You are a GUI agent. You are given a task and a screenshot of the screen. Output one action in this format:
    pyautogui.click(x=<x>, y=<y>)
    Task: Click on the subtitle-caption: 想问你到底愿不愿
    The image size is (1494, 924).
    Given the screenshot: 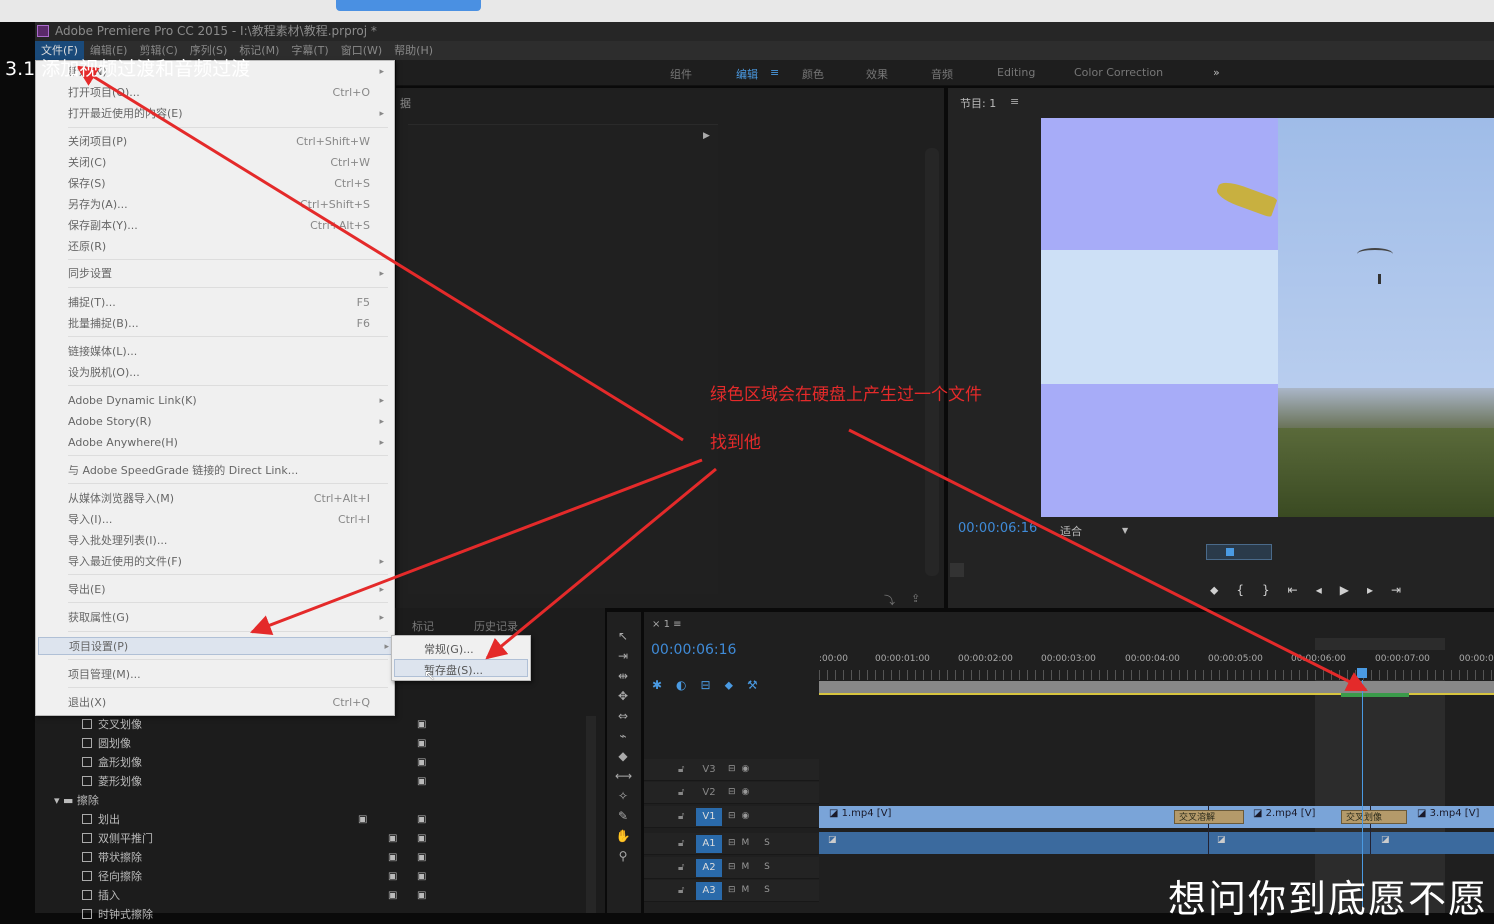 What is the action you would take?
    pyautogui.click(x=1328, y=899)
    